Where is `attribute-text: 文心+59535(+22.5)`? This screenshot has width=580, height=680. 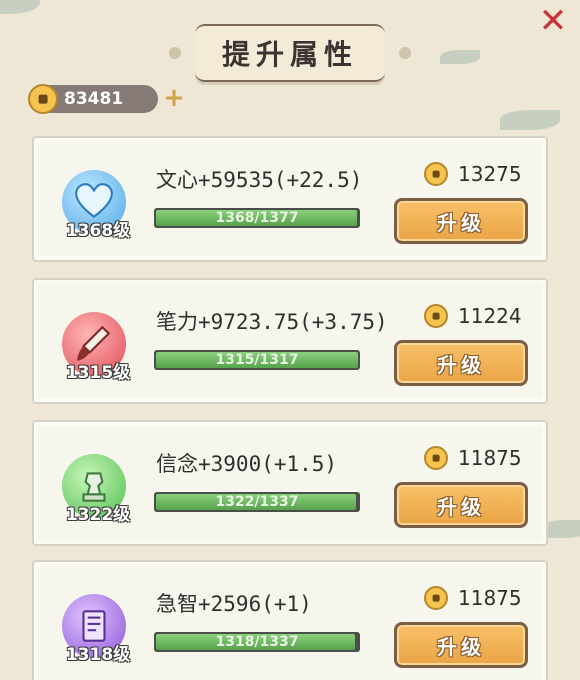 attribute-text: 文心+59535(+22.5) is located at coordinates (259, 180).